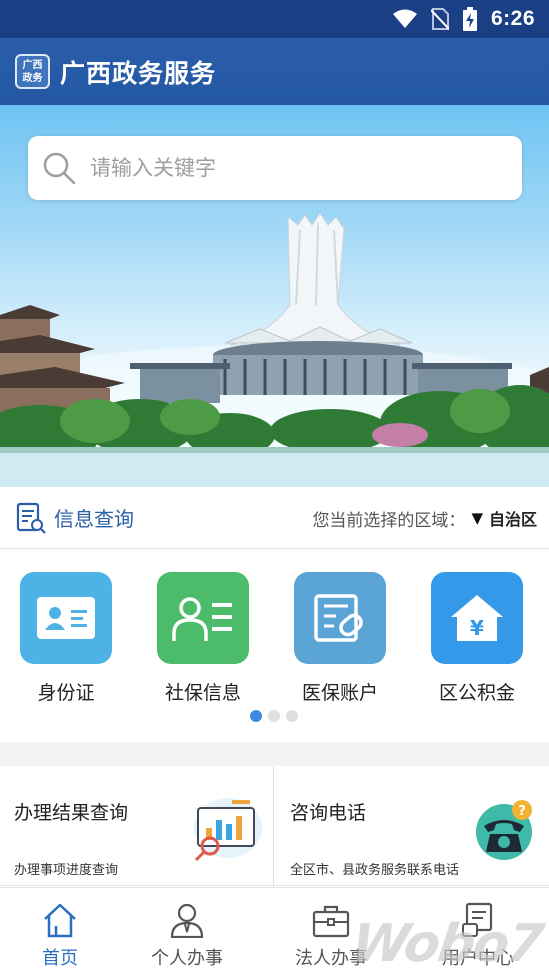 This screenshot has width=549, height=976. I want to click on search-input, so click(290, 168).